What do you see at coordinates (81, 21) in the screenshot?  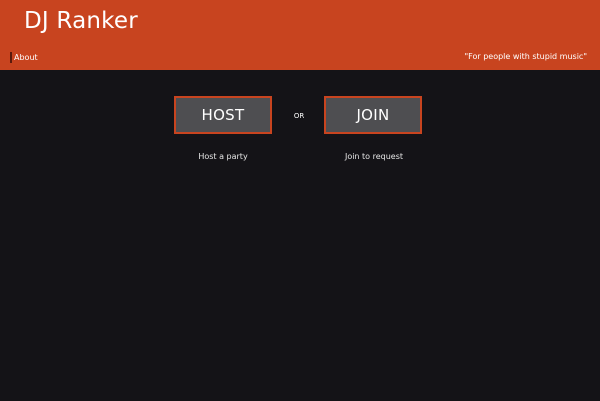 I see `app-title: DJ Ranker` at bounding box center [81, 21].